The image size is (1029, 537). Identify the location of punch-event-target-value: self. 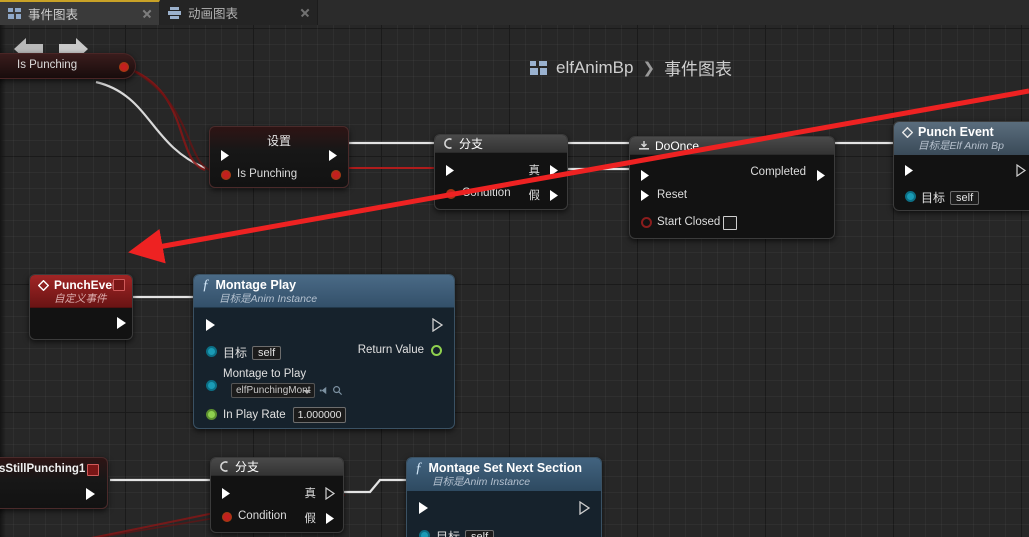
(965, 197).